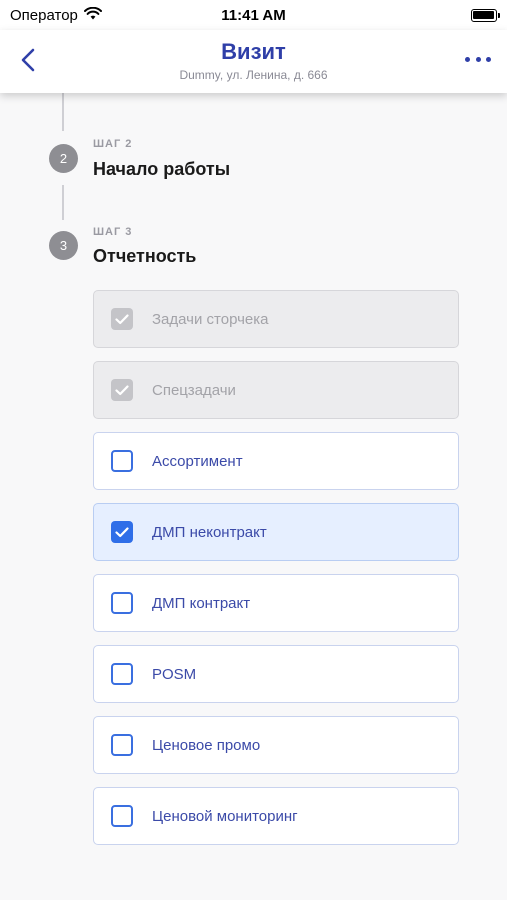 The width and height of the screenshot is (507, 900). What do you see at coordinates (162, 169) in the screenshot?
I see `step-title: Начало работы` at bounding box center [162, 169].